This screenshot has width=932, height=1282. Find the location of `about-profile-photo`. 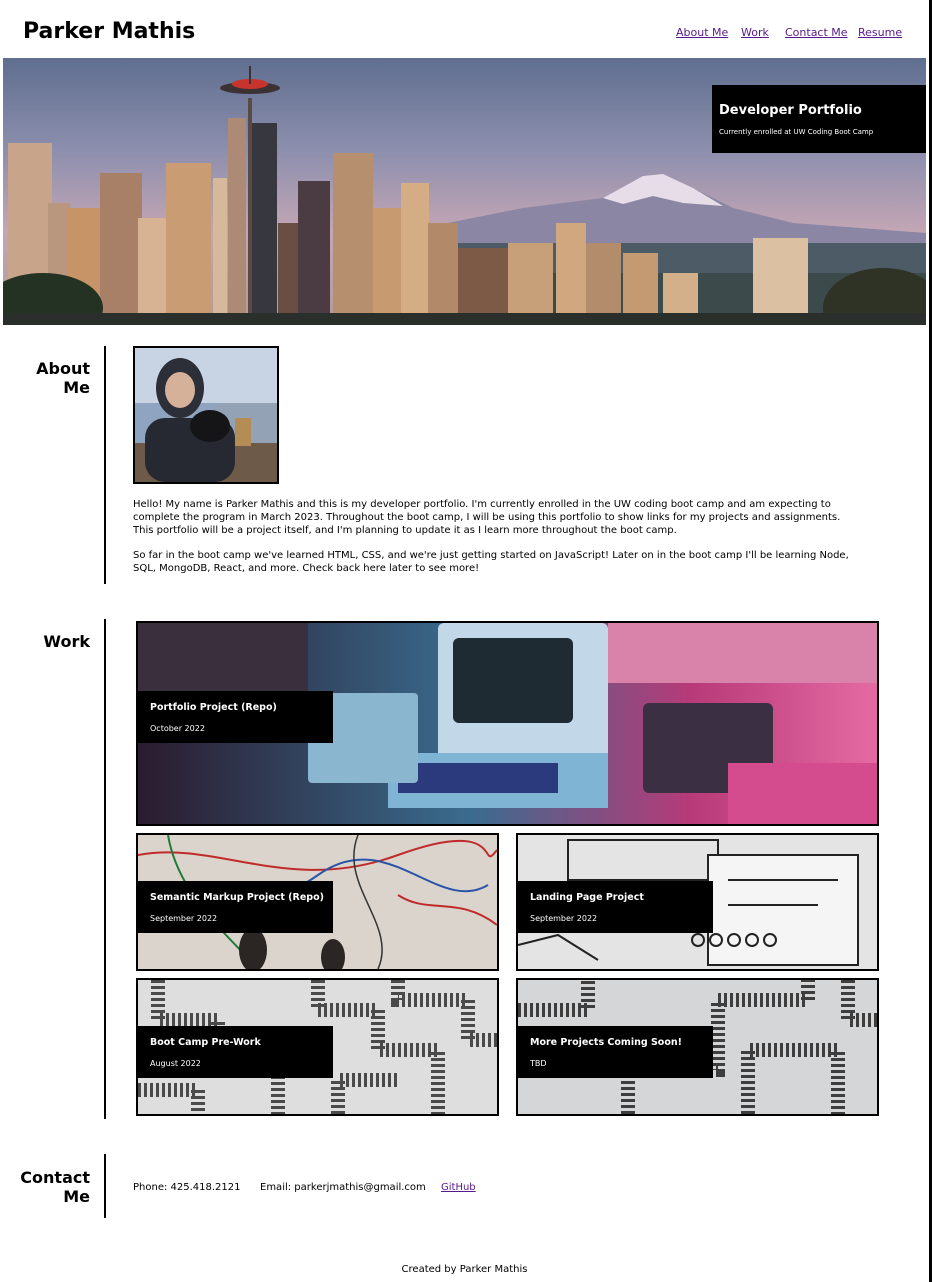

about-profile-photo is located at coordinates (206, 415).